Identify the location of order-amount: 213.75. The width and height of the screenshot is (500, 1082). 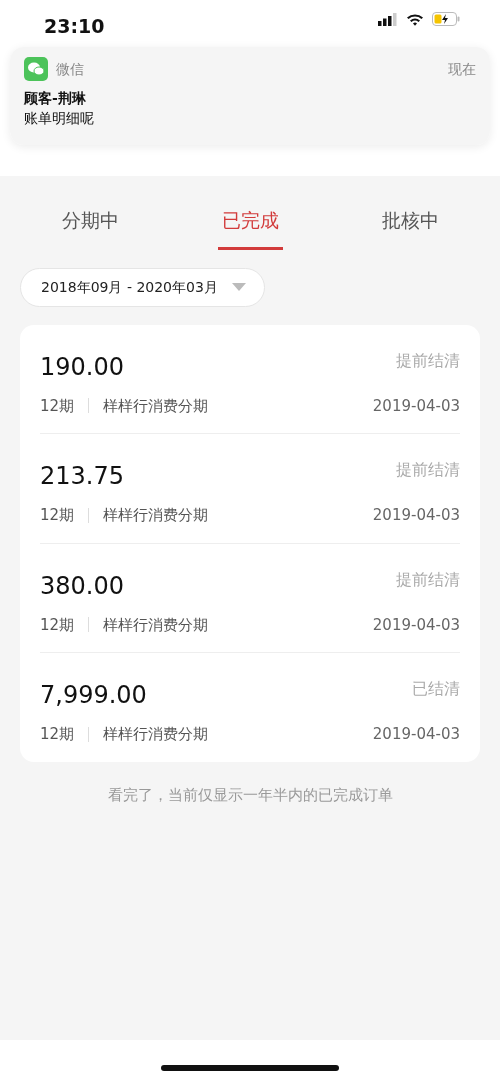
(82, 476).